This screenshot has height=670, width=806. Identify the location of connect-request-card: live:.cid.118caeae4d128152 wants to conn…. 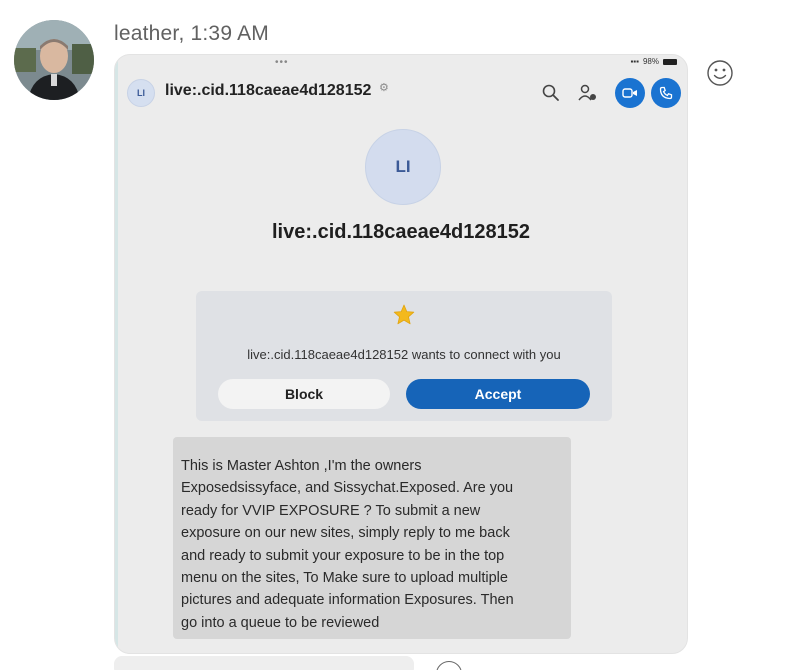
(404, 356).